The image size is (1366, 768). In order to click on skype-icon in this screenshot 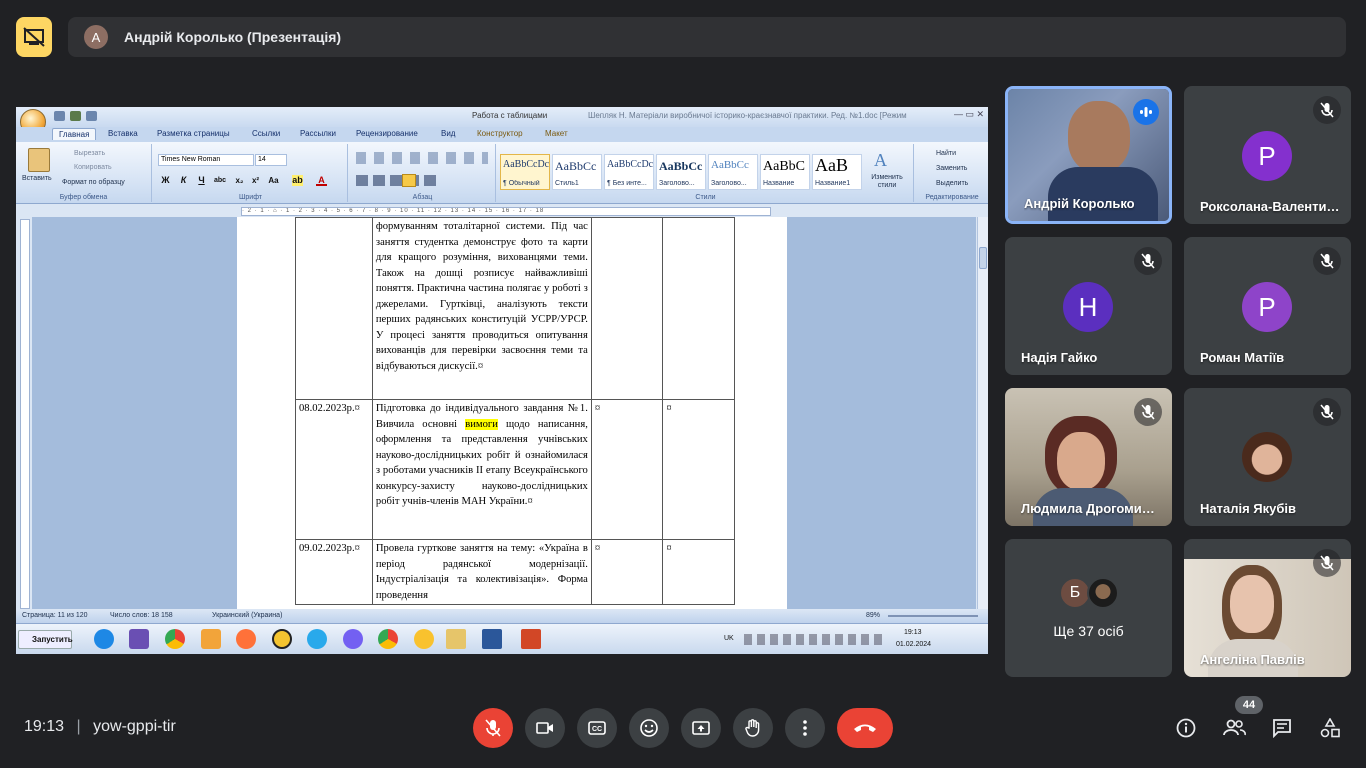, I will do `click(104, 639)`.